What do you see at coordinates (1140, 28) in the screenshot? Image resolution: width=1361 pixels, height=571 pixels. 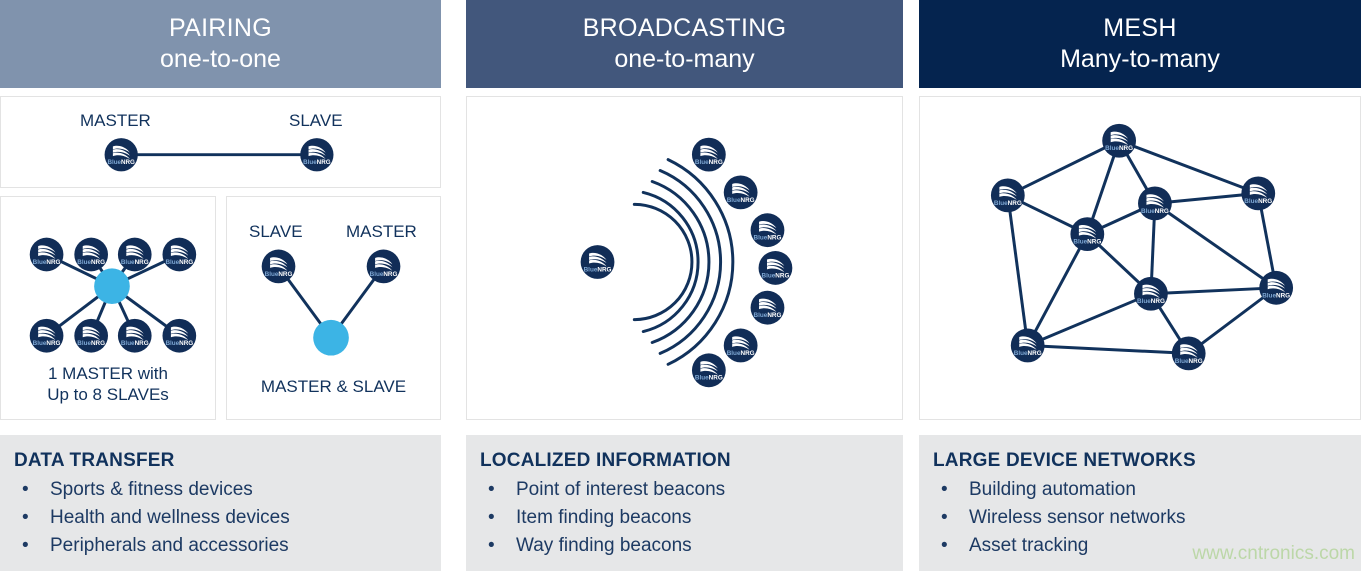 I see `header-mesh-title: MESH` at bounding box center [1140, 28].